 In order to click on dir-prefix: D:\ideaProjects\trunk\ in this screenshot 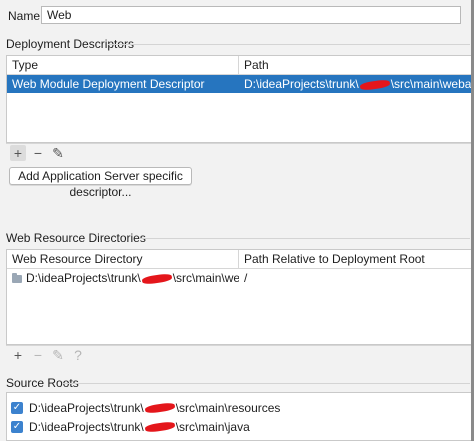, I will do `click(83, 278)`.